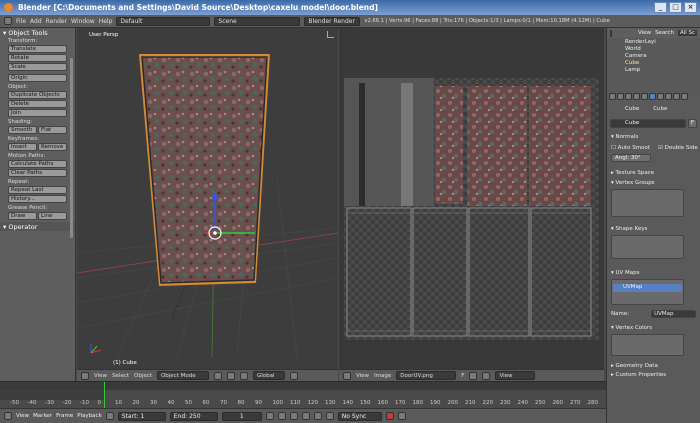 The width and height of the screenshot is (700, 423). What do you see at coordinates (52, 216) in the screenshot?
I see `line-button: Line` at bounding box center [52, 216].